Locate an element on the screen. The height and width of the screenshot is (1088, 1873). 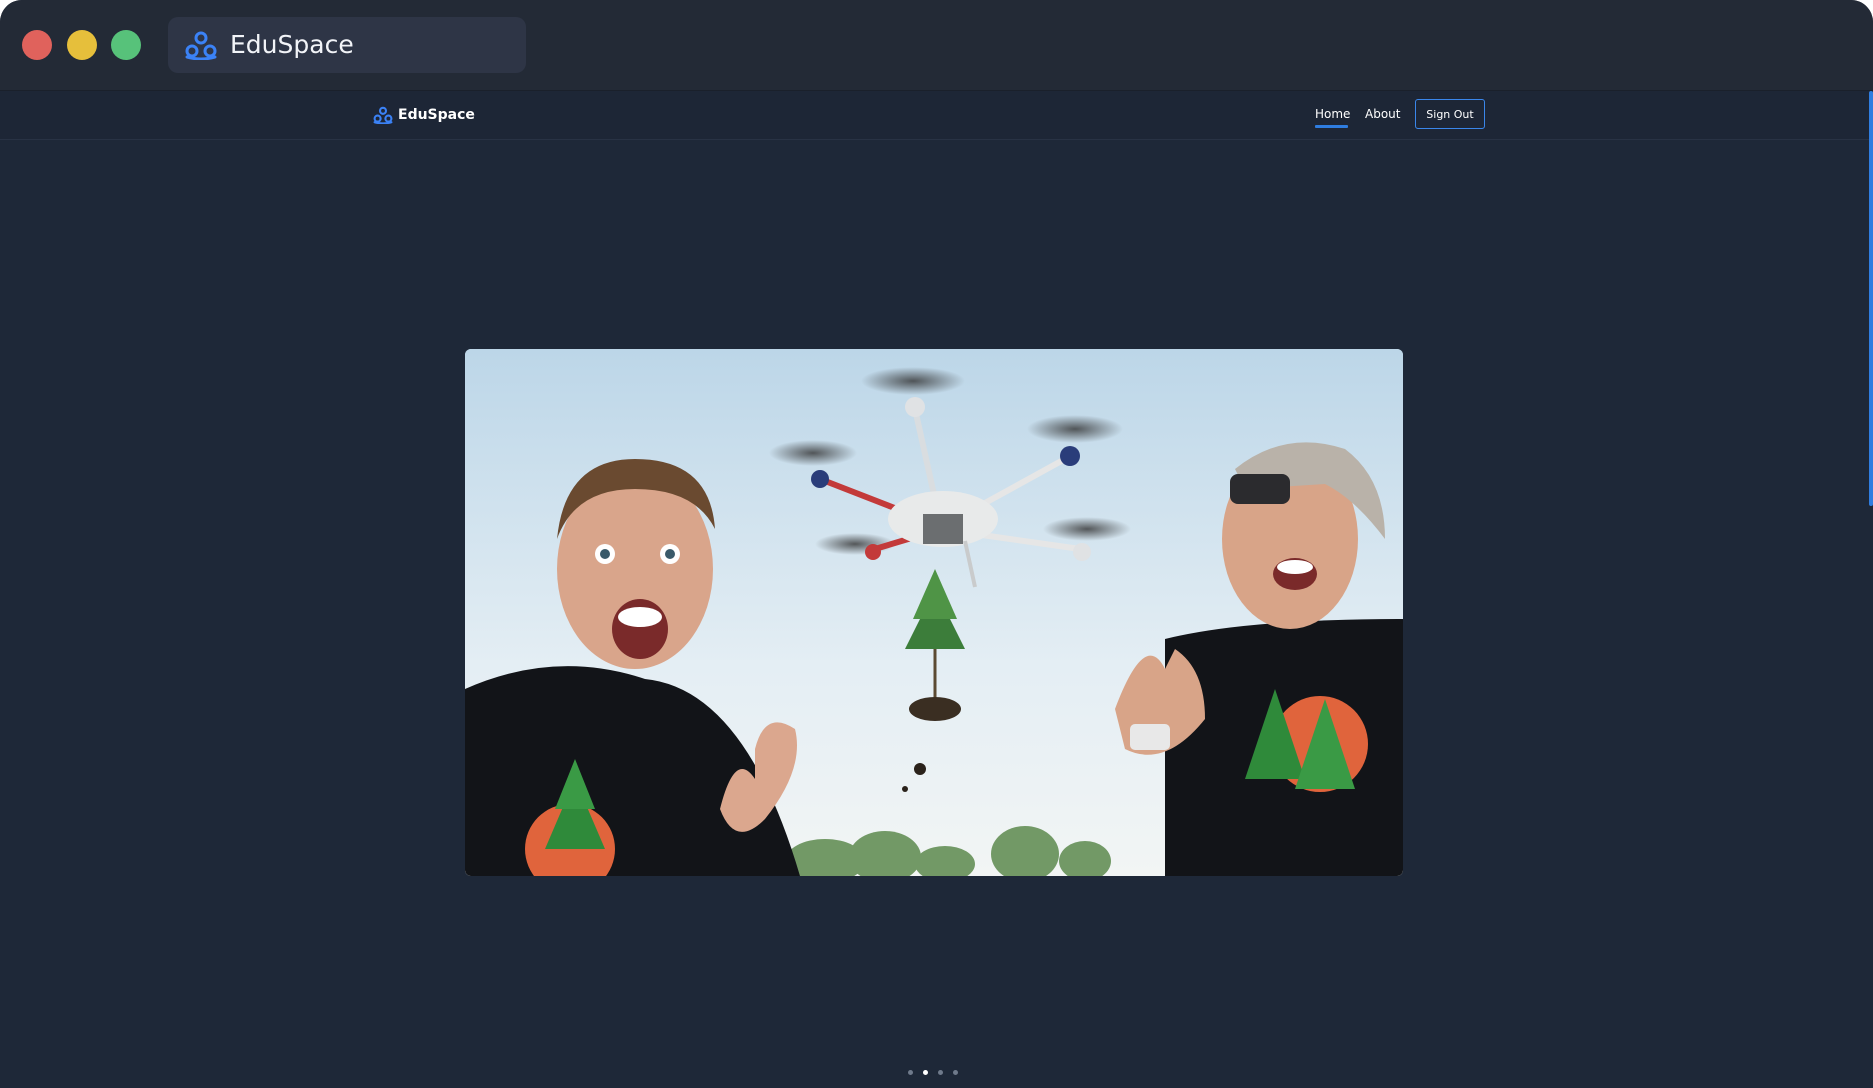
maximize-window-button is located at coordinates (126, 45).